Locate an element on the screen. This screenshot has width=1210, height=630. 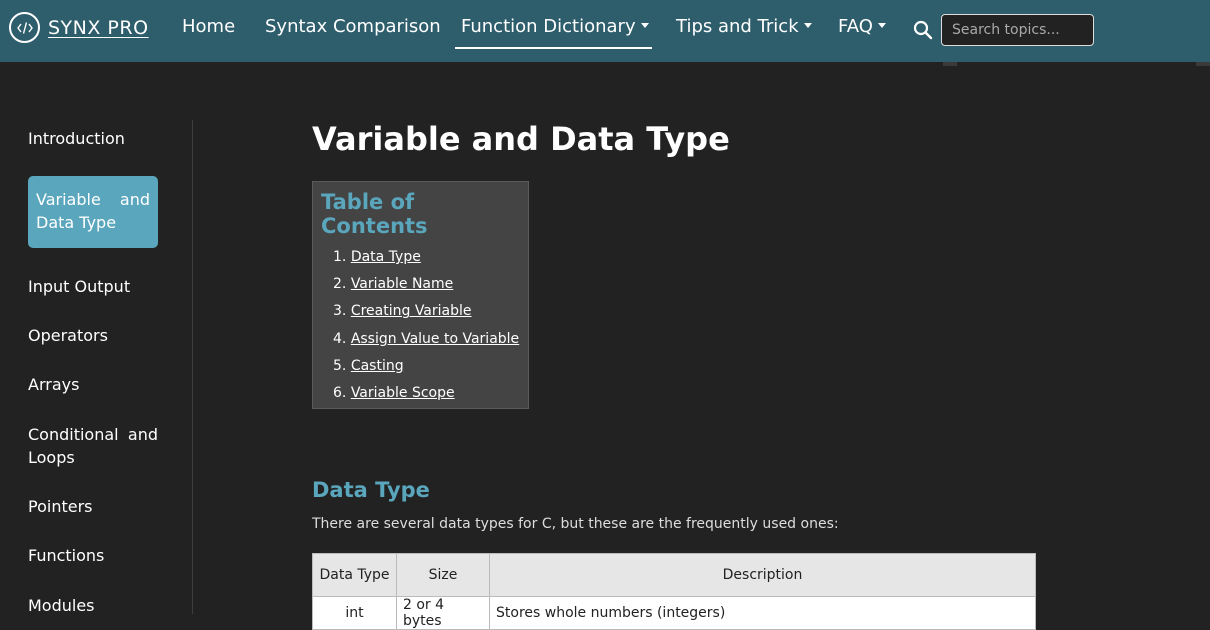
toc-item-number: 3. is located at coordinates (340, 311).